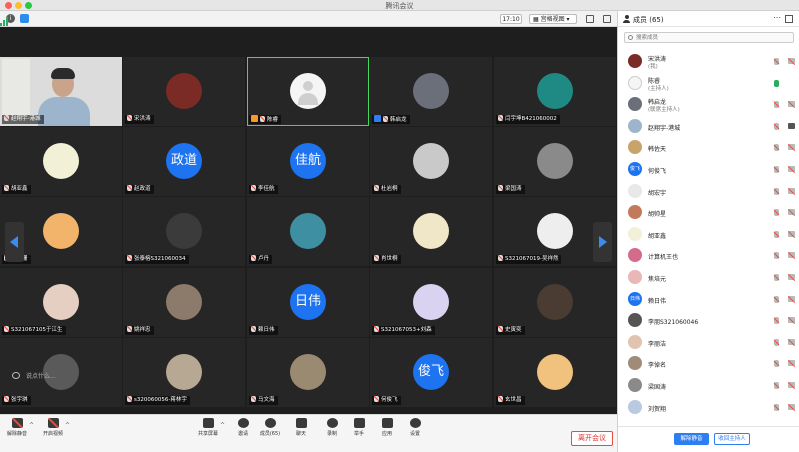 The width and height of the screenshot is (799, 452). Describe the element at coordinates (708, 363) in the screenshot. I see `member-row: 李倬名` at that location.